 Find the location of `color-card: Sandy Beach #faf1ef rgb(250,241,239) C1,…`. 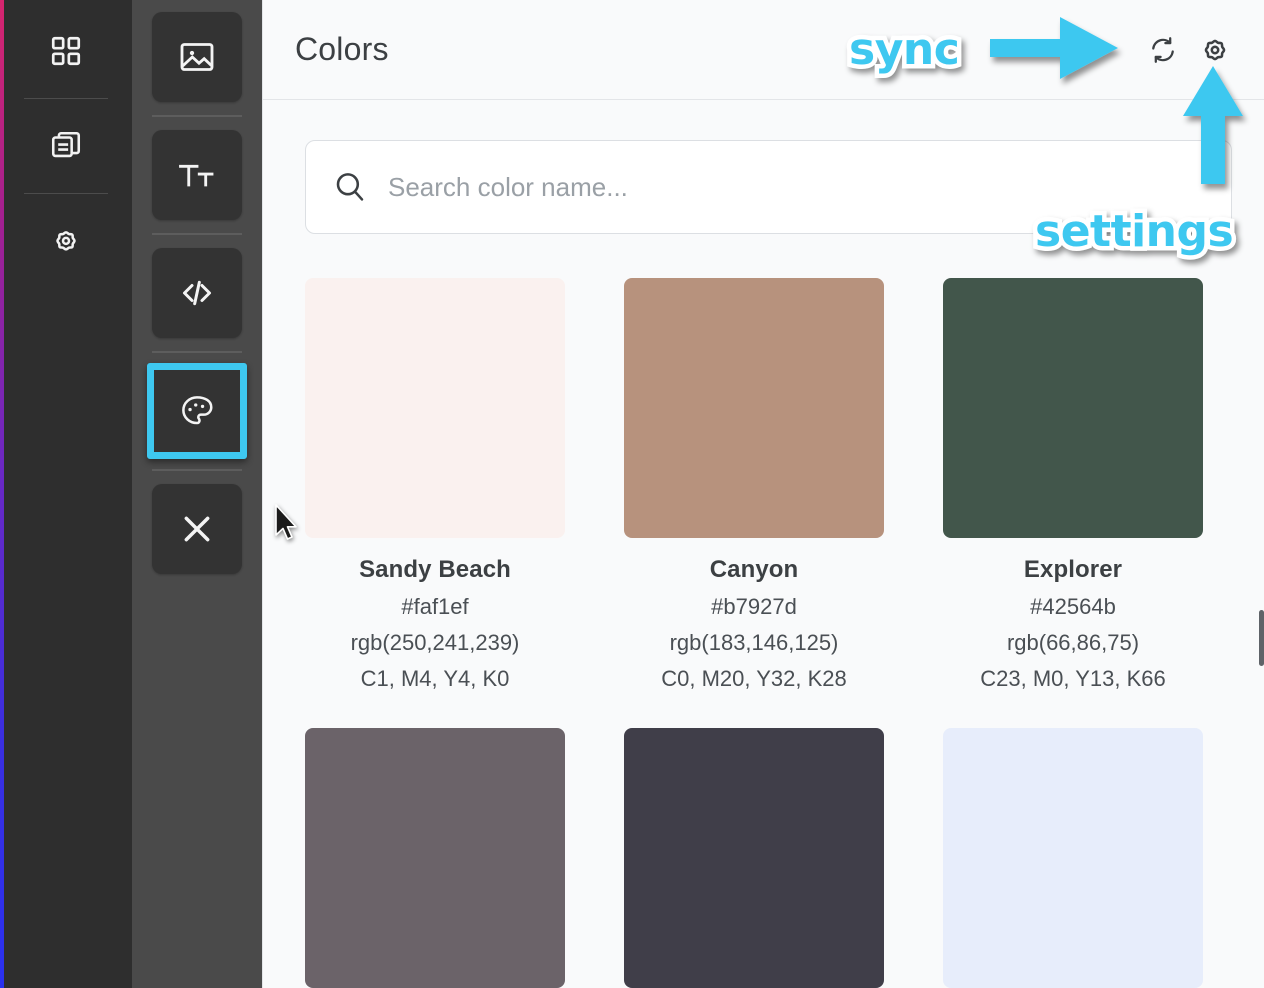

color-card: Sandy Beach #faf1ef rgb(250,241,239) C1,… is located at coordinates (435, 485).